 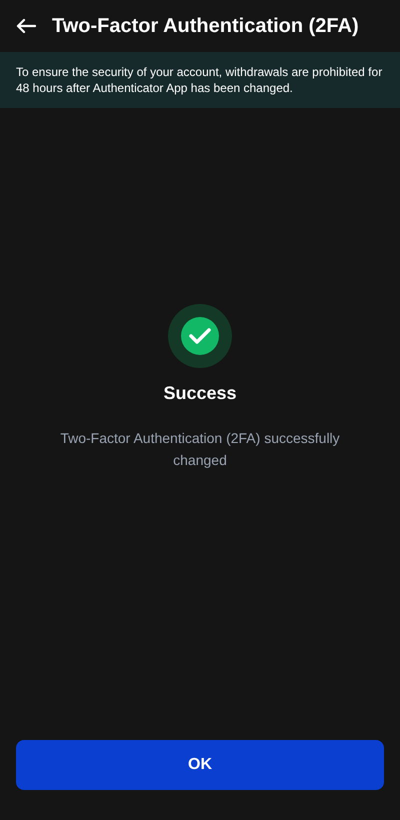 I want to click on notice-text: To ensure the security of your account, withdrawals are prohibited for 48 hours after Authenticator App has been changed., so click(x=200, y=80).